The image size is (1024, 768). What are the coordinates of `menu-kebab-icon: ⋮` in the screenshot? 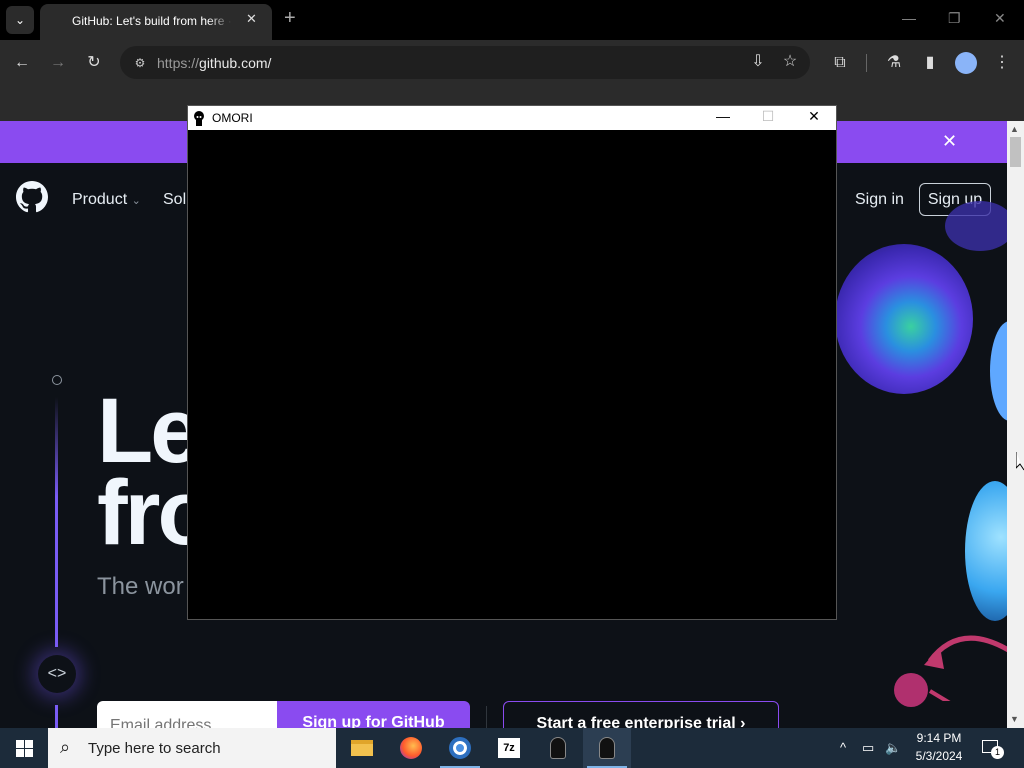 It's located at (1002, 63).